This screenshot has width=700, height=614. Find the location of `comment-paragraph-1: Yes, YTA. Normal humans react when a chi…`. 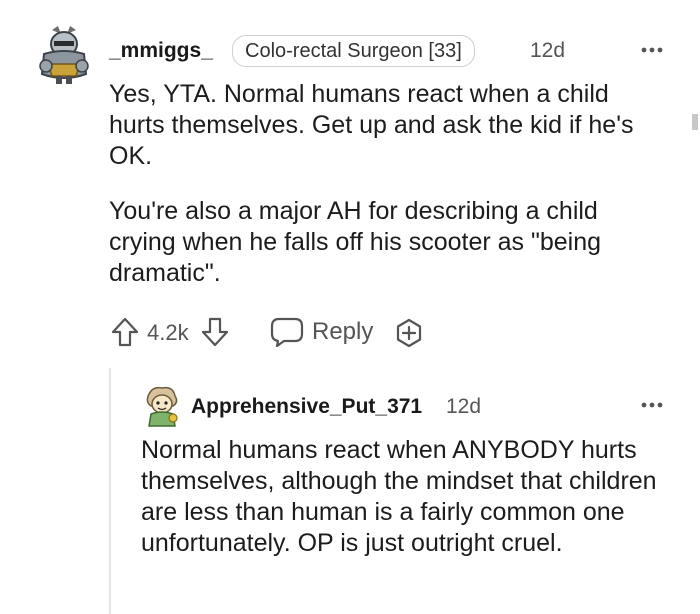

comment-paragraph-1: Yes, YTA. Normal humans react when a chi… is located at coordinates (371, 125).